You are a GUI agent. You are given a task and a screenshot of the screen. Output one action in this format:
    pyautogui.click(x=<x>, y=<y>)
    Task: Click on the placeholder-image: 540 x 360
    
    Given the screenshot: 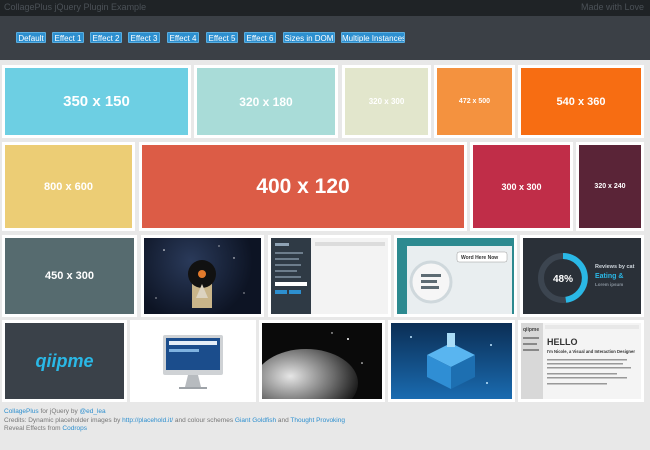 What is the action you would take?
    pyautogui.click(x=581, y=101)
    